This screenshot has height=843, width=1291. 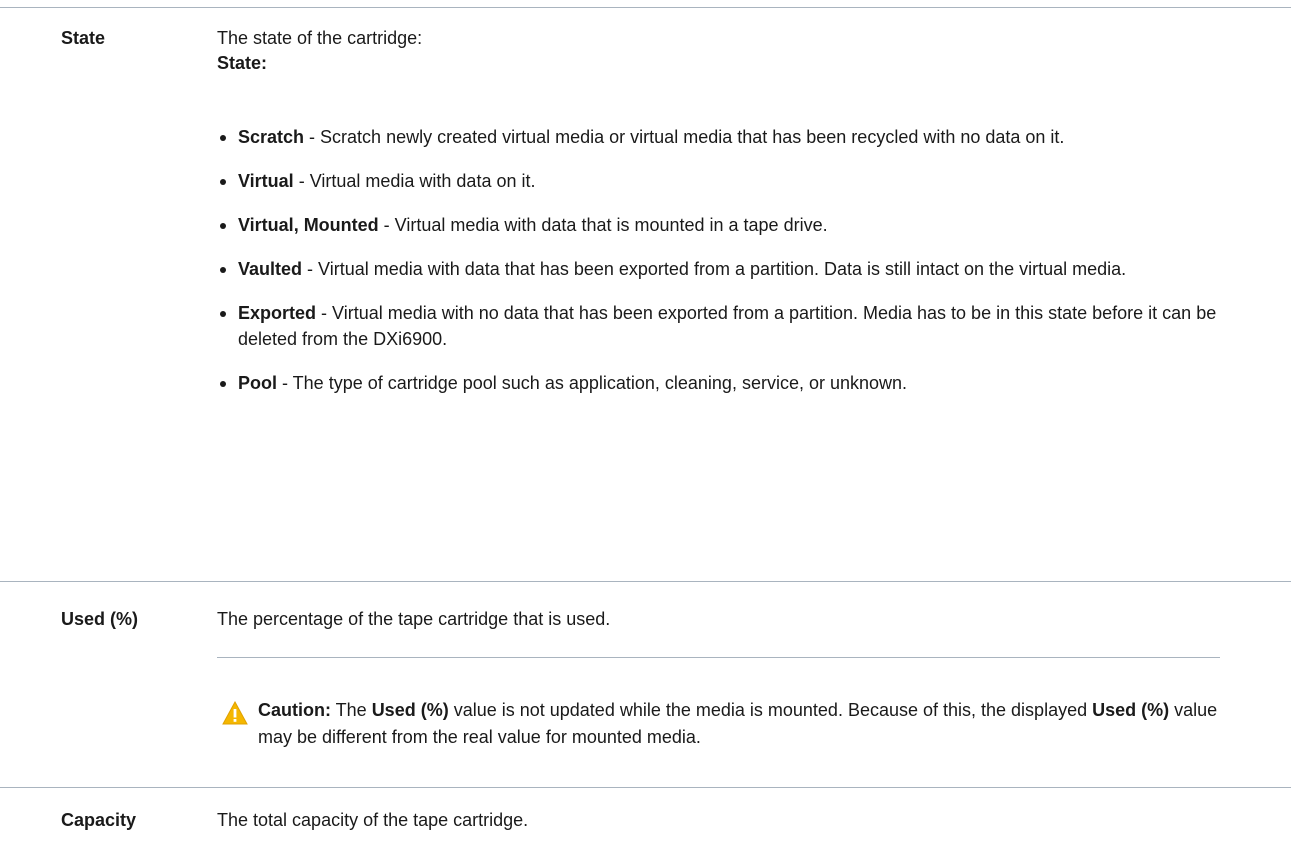 What do you see at coordinates (277, 313) in the screenshot?
I see `state-item-name: Exported` at bounding box center [277, 313].